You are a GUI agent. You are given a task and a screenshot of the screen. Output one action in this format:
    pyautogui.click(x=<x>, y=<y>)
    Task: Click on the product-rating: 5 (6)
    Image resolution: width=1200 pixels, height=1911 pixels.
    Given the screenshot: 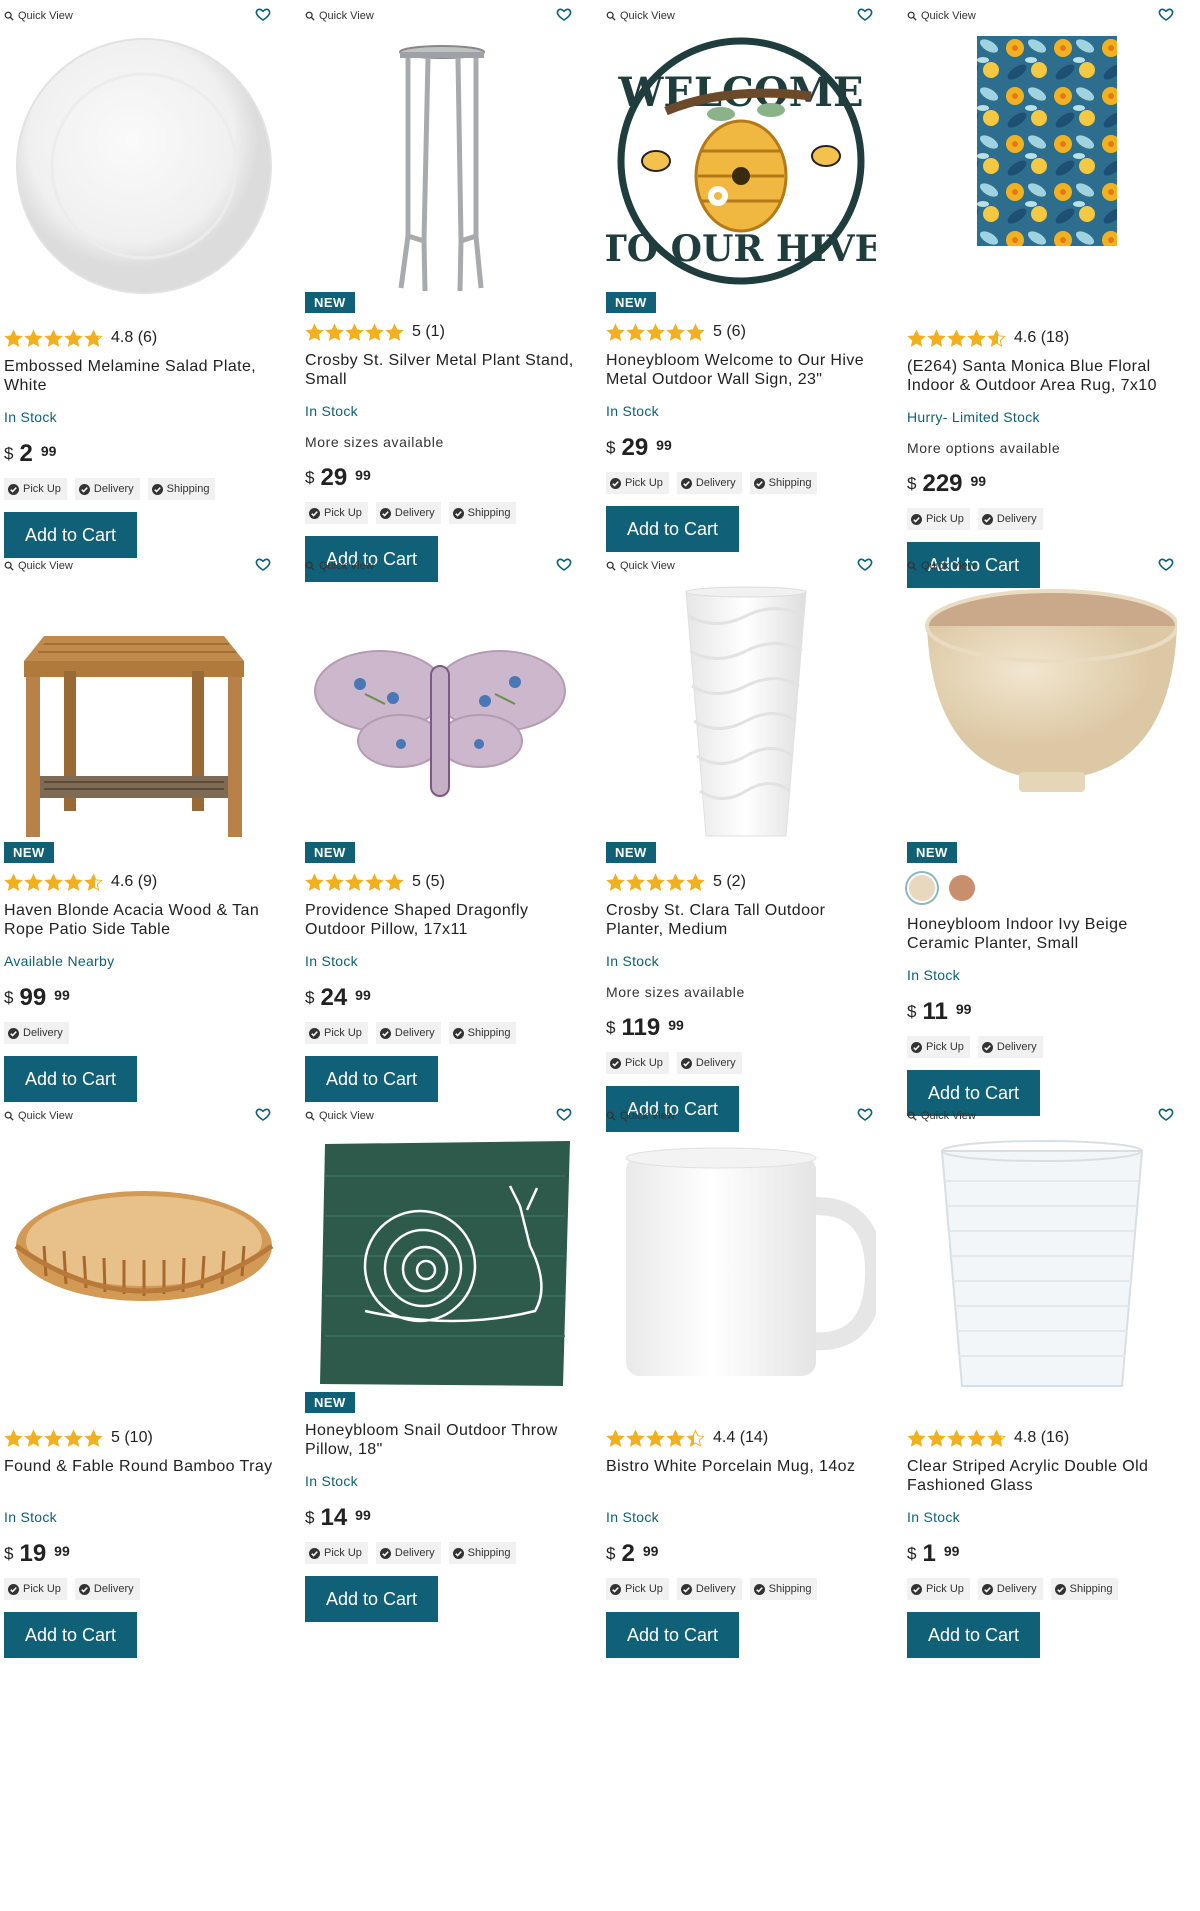 What is the action you would take?
    pyautogui.click(x=746, y=332)
    